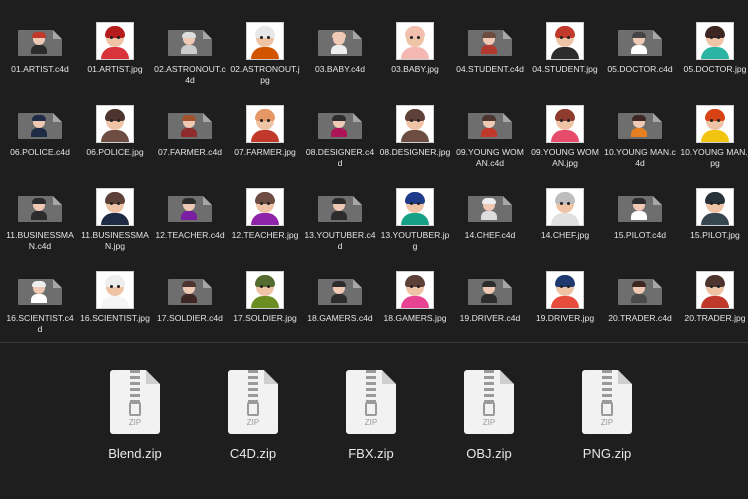 This screenshot has width=748, height=499. I want to click on file-item: 15.PILOT.c4d, so click(640, 210).